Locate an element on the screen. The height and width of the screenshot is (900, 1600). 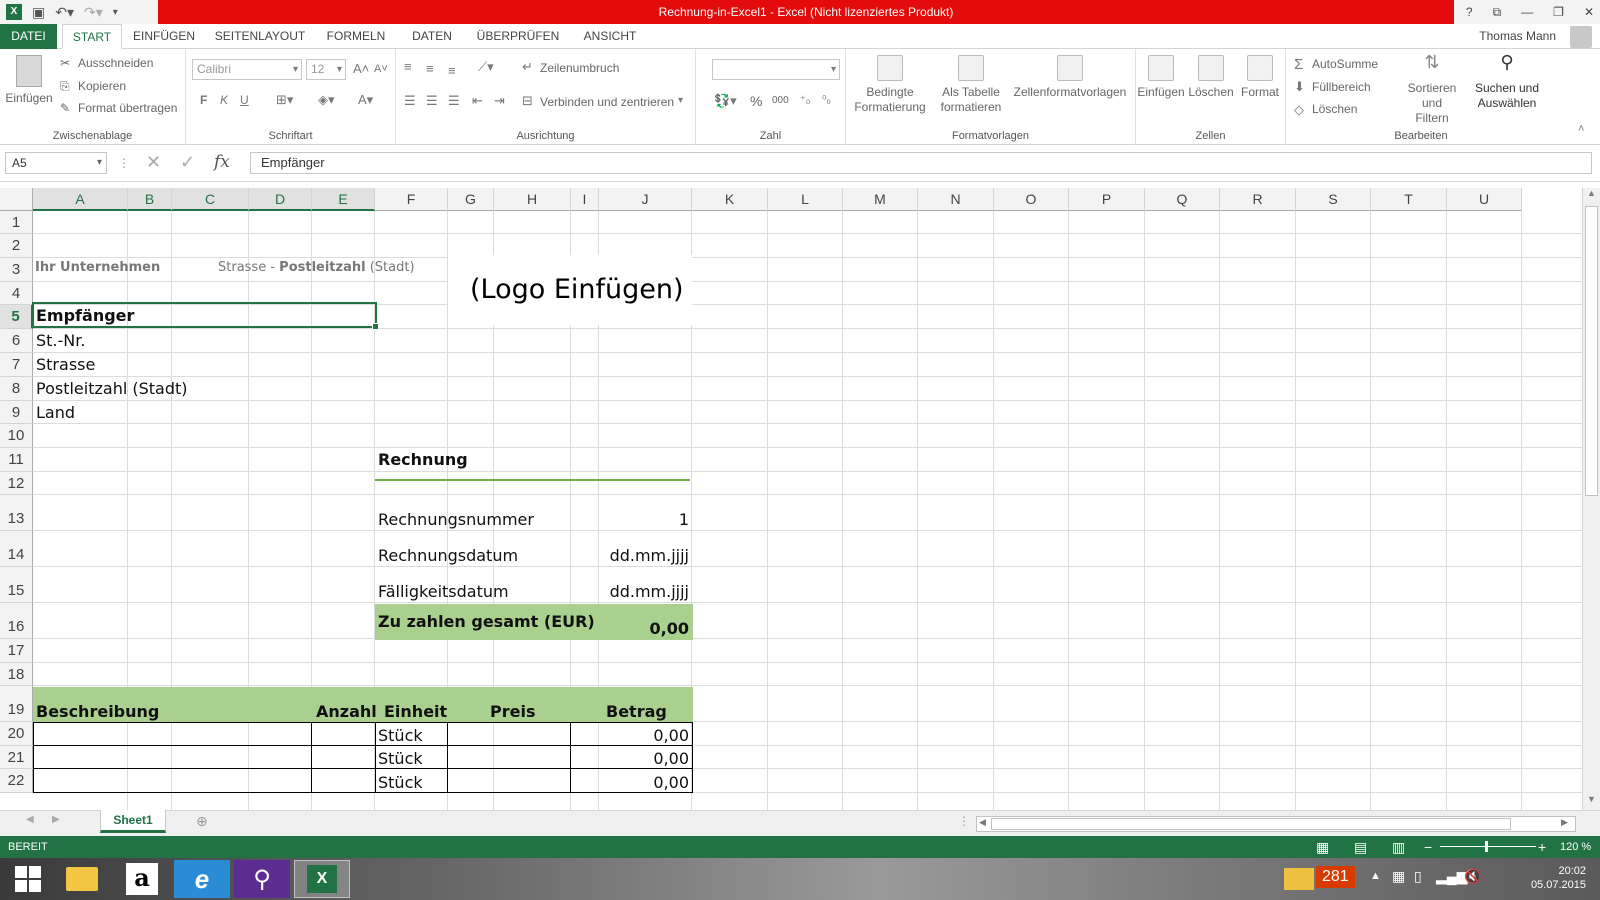
restore-button: ❐ is located at coordinates (1558, 12).